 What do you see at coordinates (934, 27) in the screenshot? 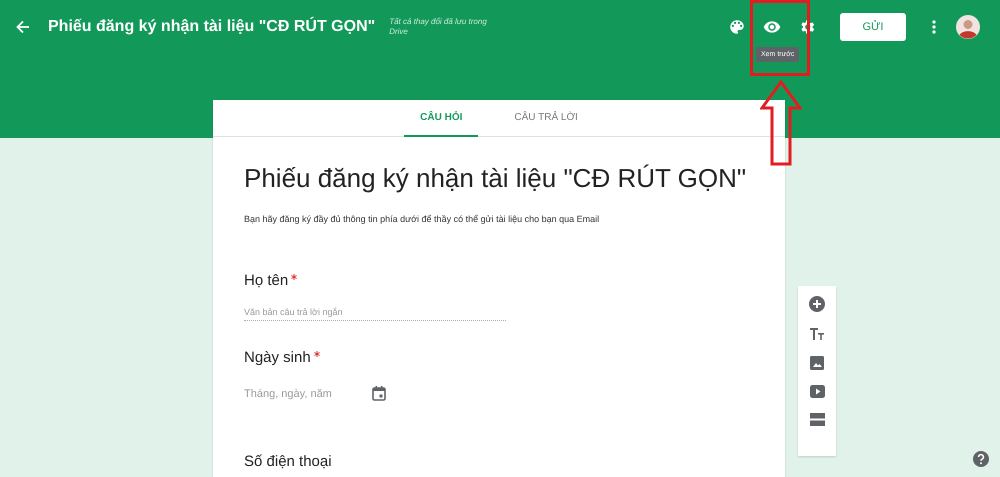
I see `more-icon` at bounding box center [934, 27].